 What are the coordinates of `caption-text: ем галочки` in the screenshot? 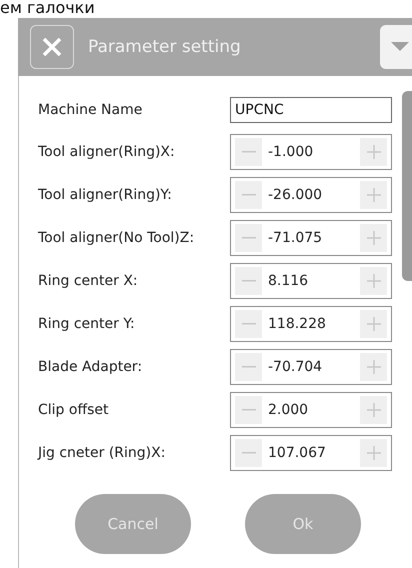 It's located at (48, 9).